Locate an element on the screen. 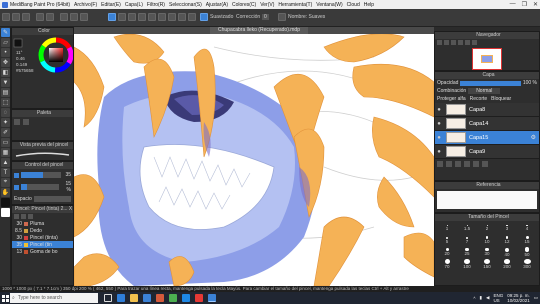  menu-herramienta: Herramienta(T) is located at coordinates (295, 5).